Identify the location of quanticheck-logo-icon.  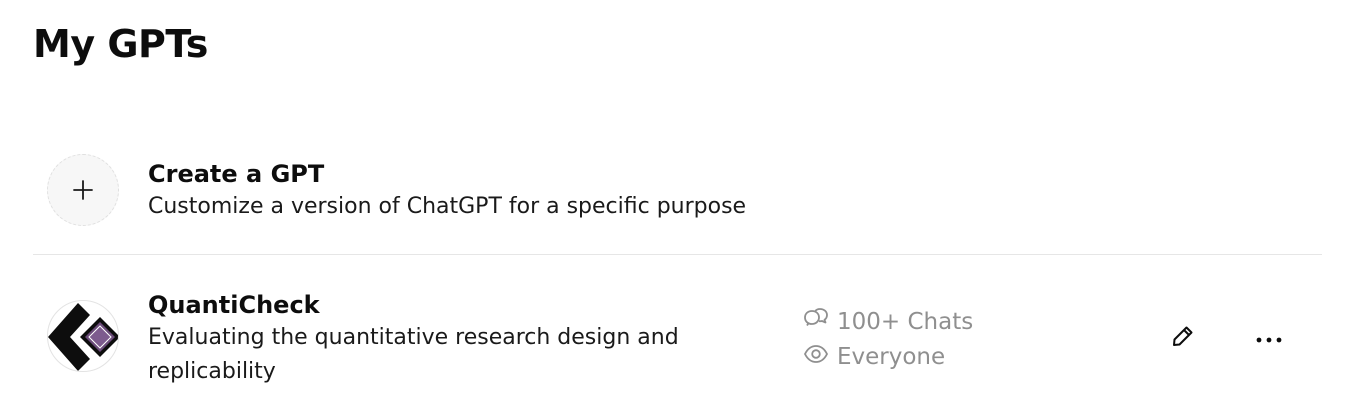
(83, 337).